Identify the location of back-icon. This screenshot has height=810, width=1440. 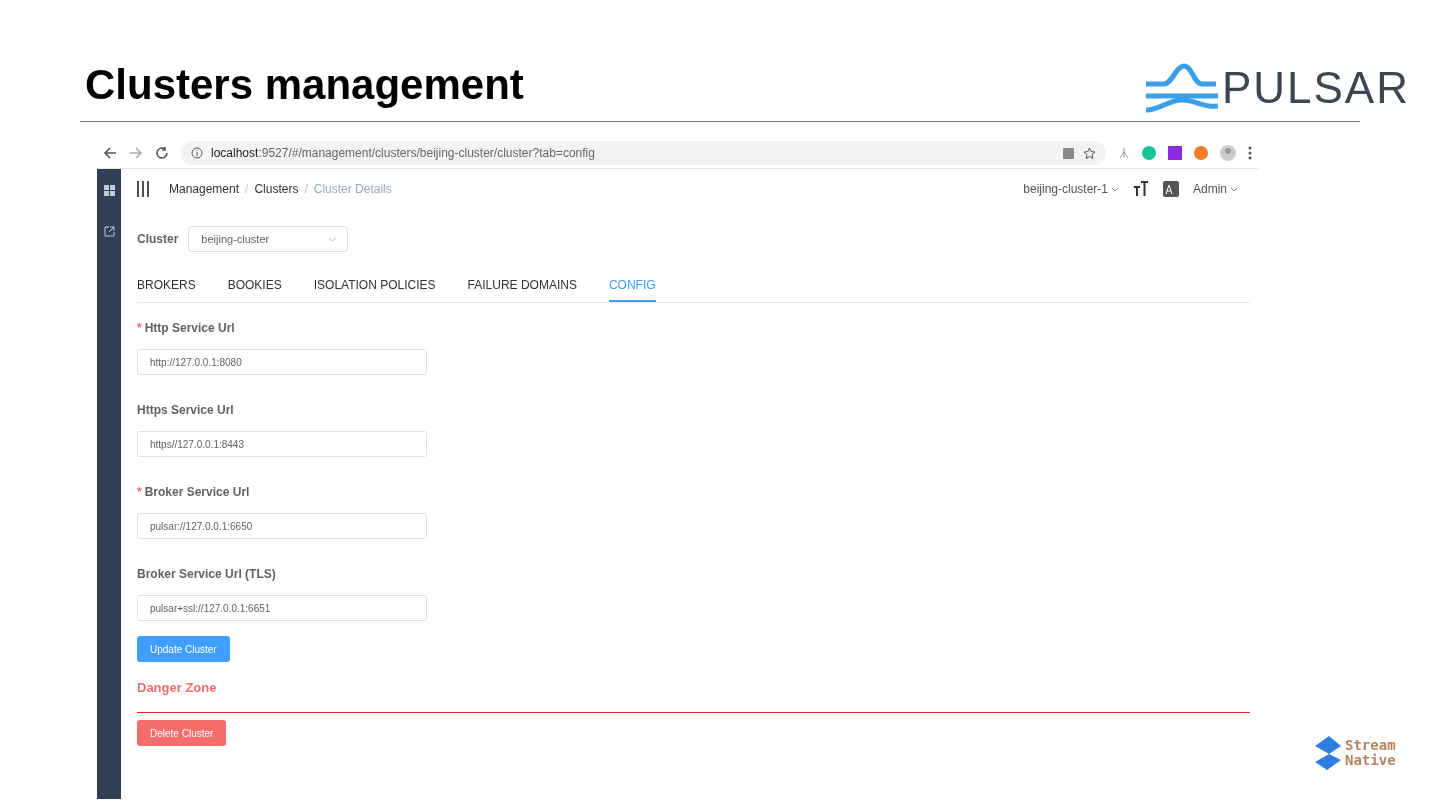
(110, 153).